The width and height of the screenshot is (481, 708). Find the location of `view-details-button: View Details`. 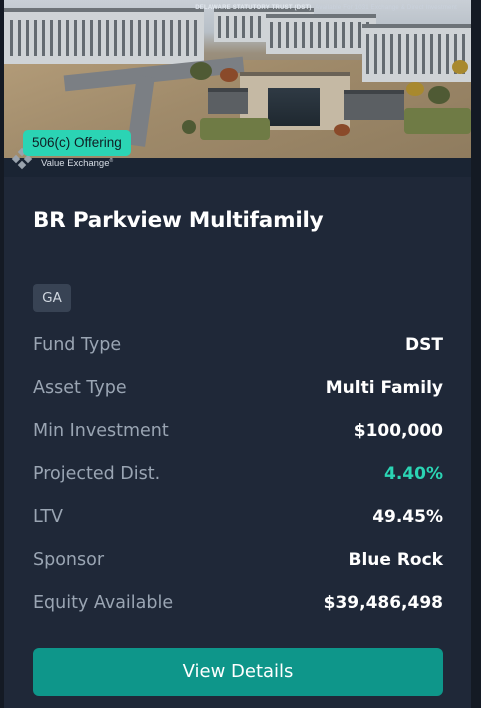

view-details-button: View Details is located at coordinates (238, 672).